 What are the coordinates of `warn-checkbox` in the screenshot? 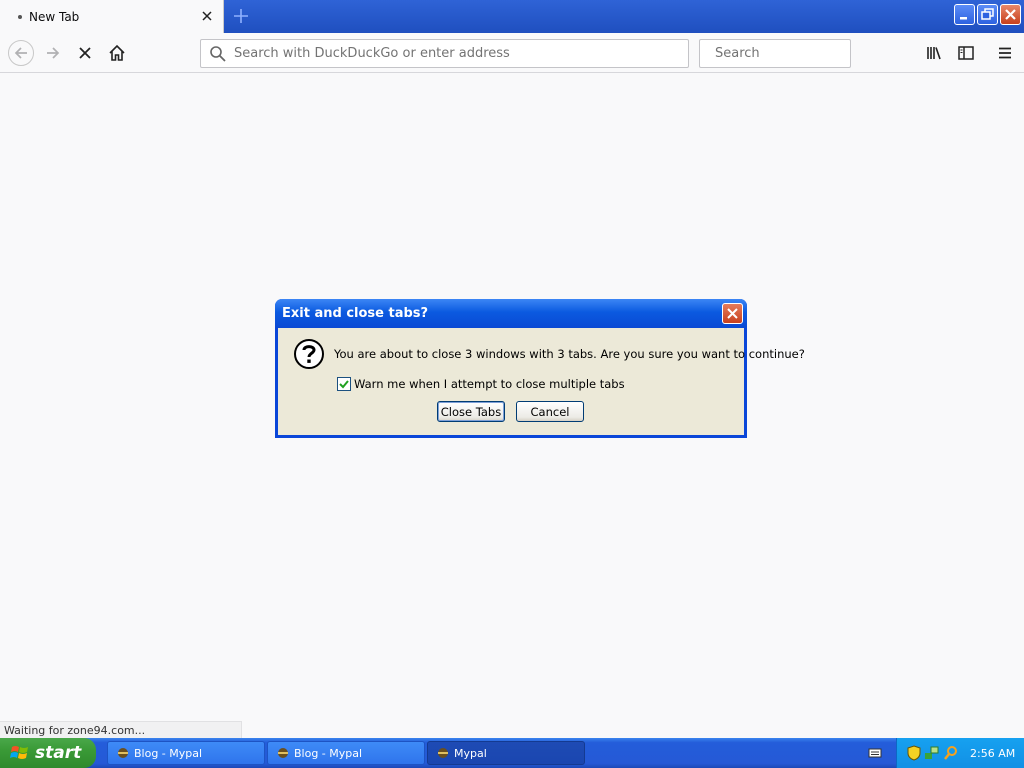 It's located at (344, 384).